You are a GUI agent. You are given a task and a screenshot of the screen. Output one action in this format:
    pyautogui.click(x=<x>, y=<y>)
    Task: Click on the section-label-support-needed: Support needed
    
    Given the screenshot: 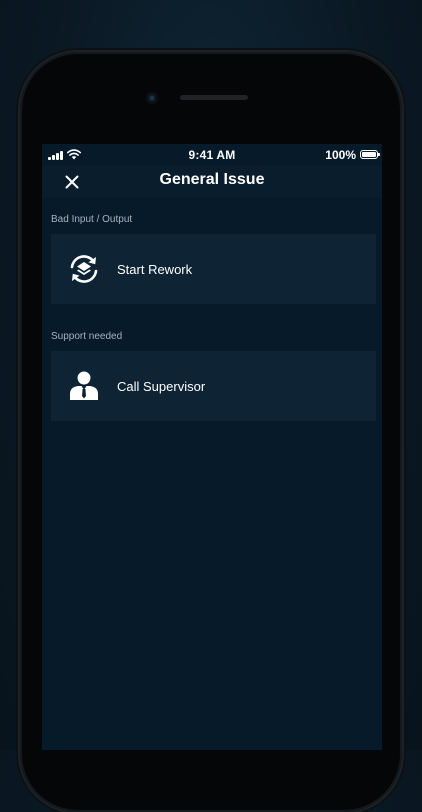 What is the action you would take?
    pyautogui.click(x=87, y=336)
    